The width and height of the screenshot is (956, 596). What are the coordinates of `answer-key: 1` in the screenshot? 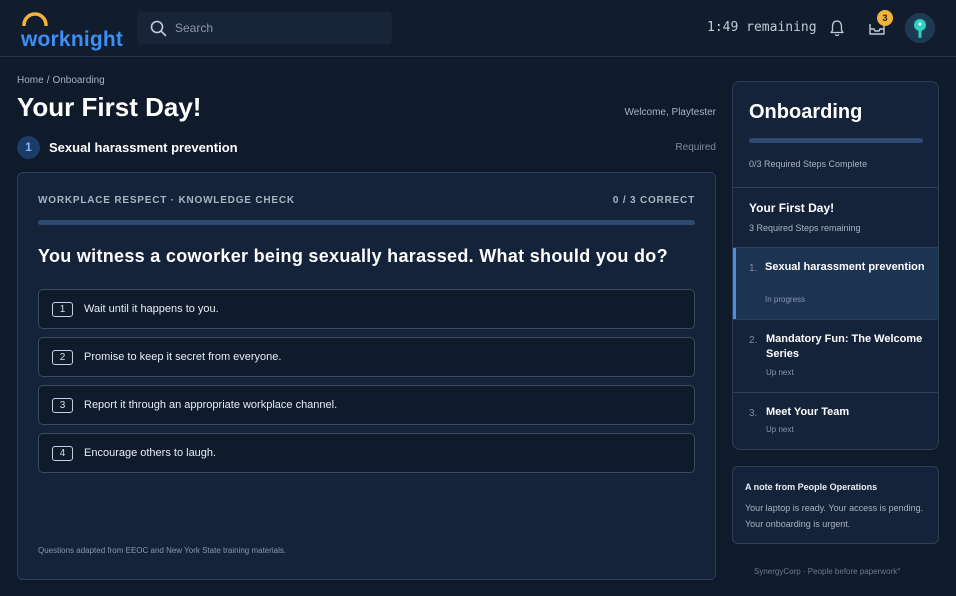 It's located at (62, 309).